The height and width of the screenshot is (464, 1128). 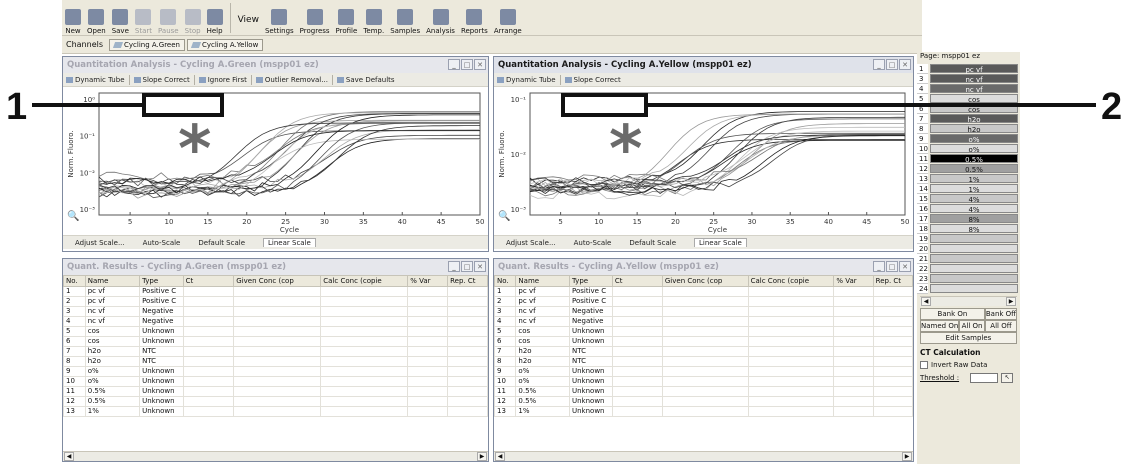 What do you see at coordinates (974, 149) in the screenshot?
I see `sample-name: o%` at bounding box center [974, 149].